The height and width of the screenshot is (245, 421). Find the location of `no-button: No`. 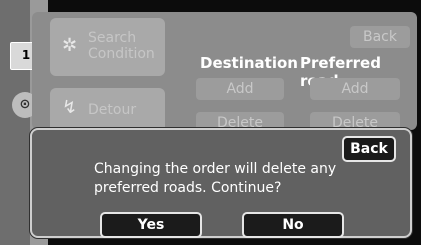

no-button: No is located at coordinates (293, 225).